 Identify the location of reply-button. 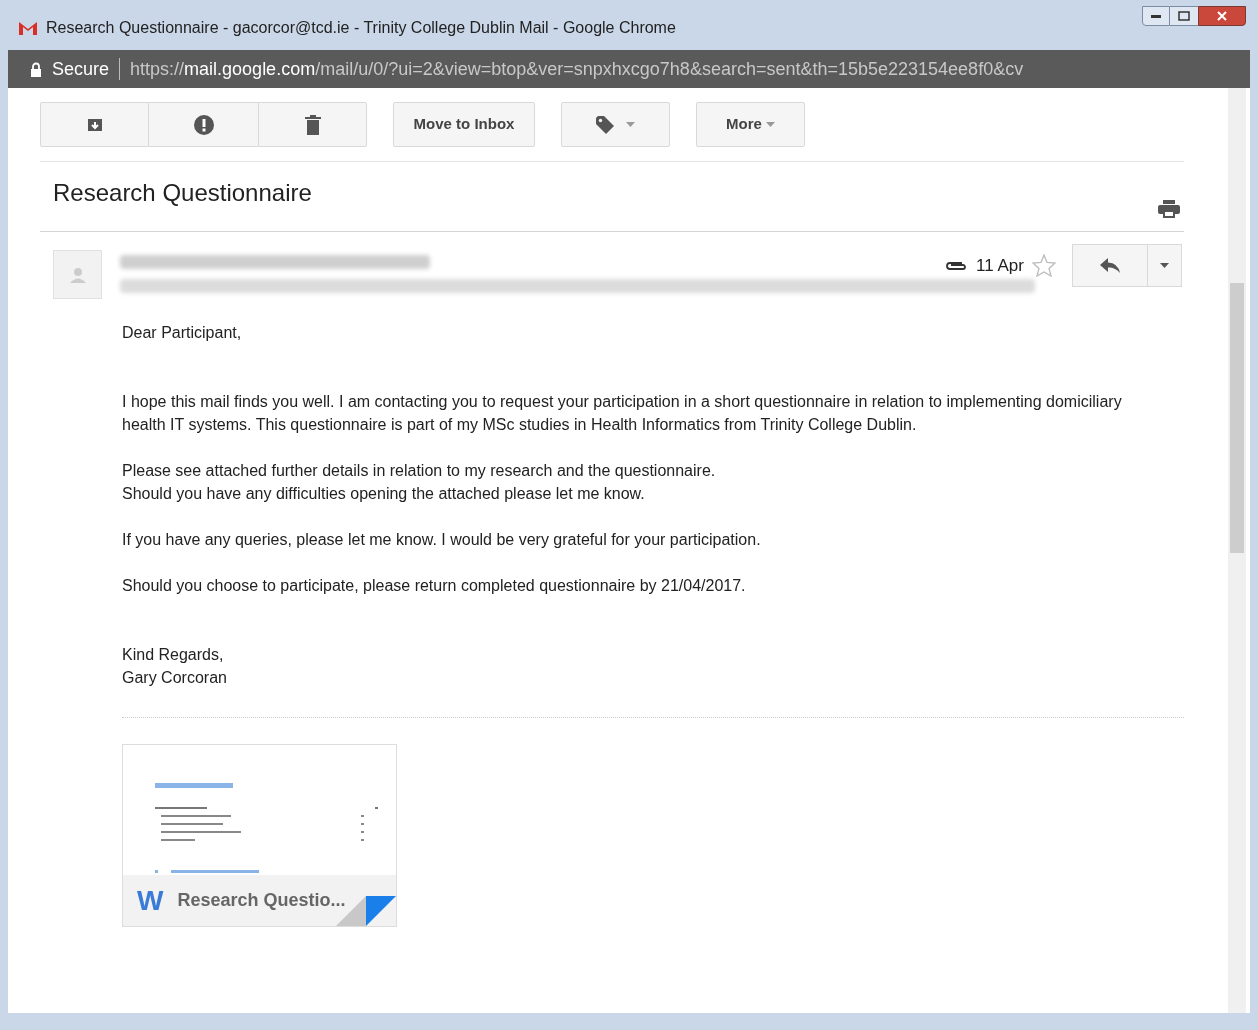
(1109, 265).